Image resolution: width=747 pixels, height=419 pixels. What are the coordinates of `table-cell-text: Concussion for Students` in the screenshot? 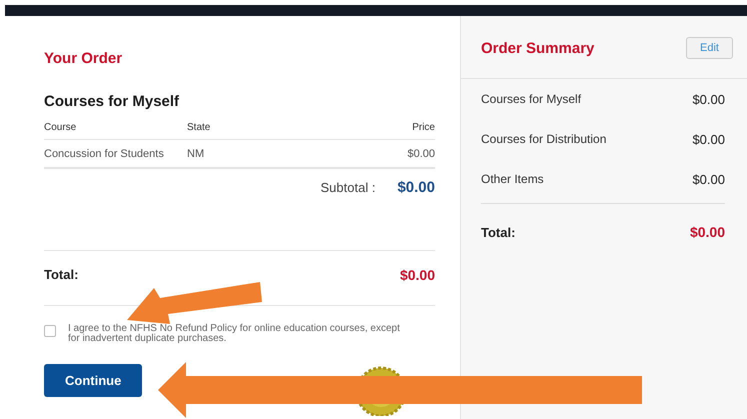 It's located at (104, 154).